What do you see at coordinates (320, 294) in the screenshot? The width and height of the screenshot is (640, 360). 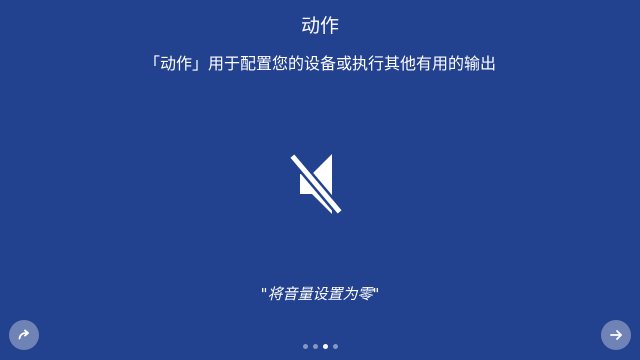 I see `example-action-quote: "将音量设置为零"` at bounding box center [320, 294].